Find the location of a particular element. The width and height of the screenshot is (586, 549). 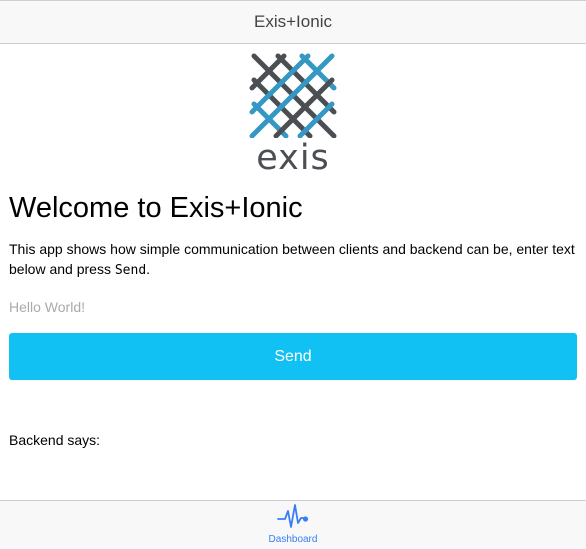

backend-response-label: Backend says: is located at coordinates (55, 440).